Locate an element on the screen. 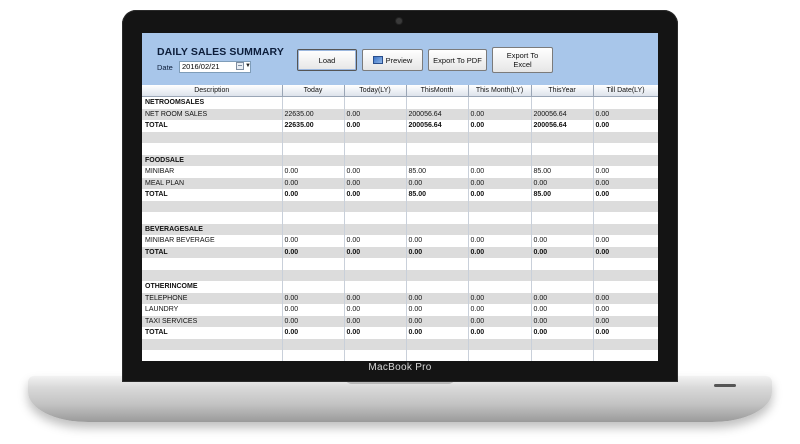 This screenshot has height=444, width=800. description-cell: TELEPHONE is located at coordinates (212, 298).